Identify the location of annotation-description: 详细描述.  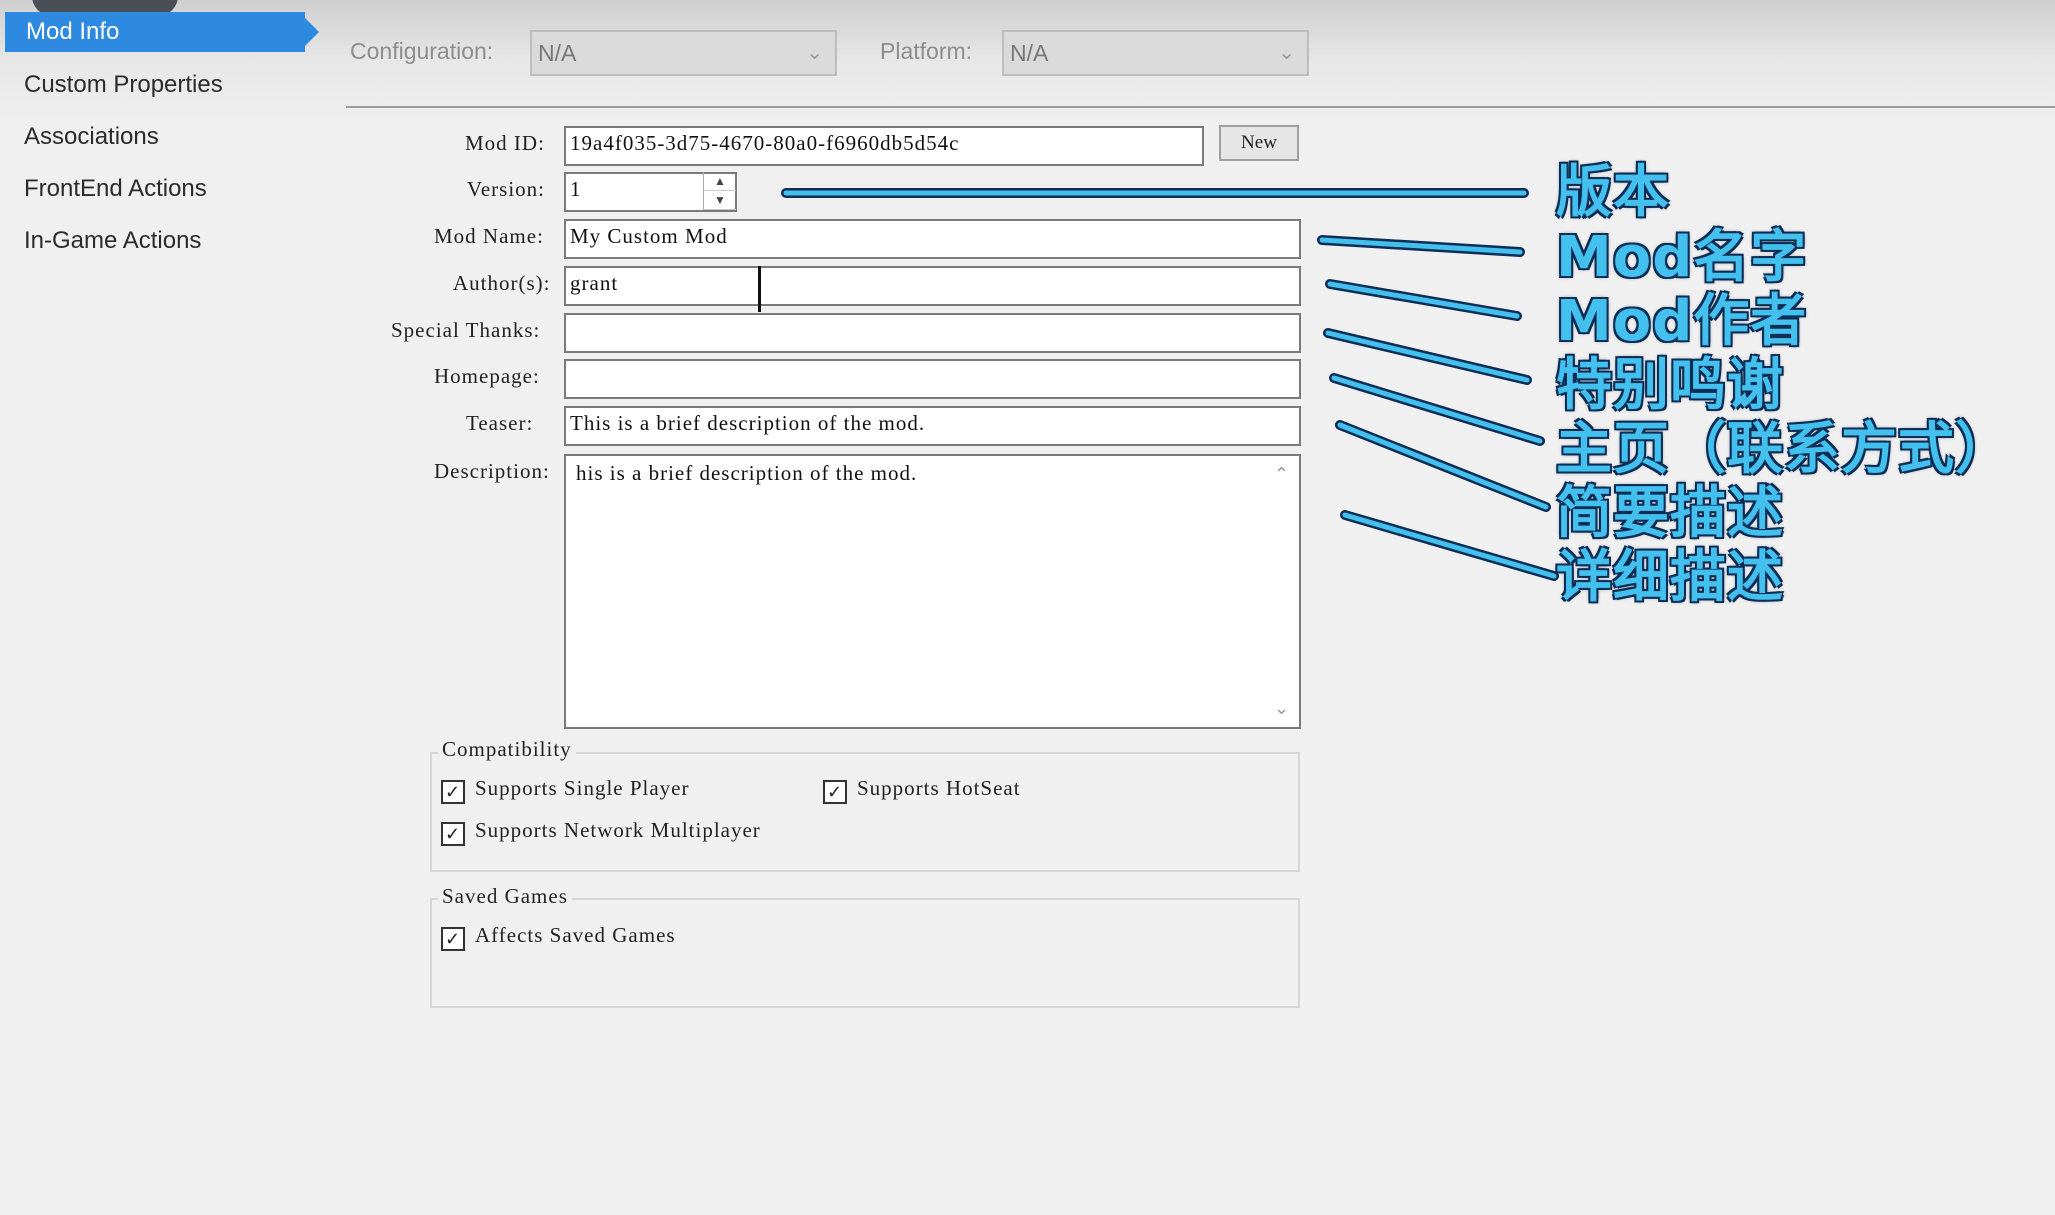
(1670, 577).